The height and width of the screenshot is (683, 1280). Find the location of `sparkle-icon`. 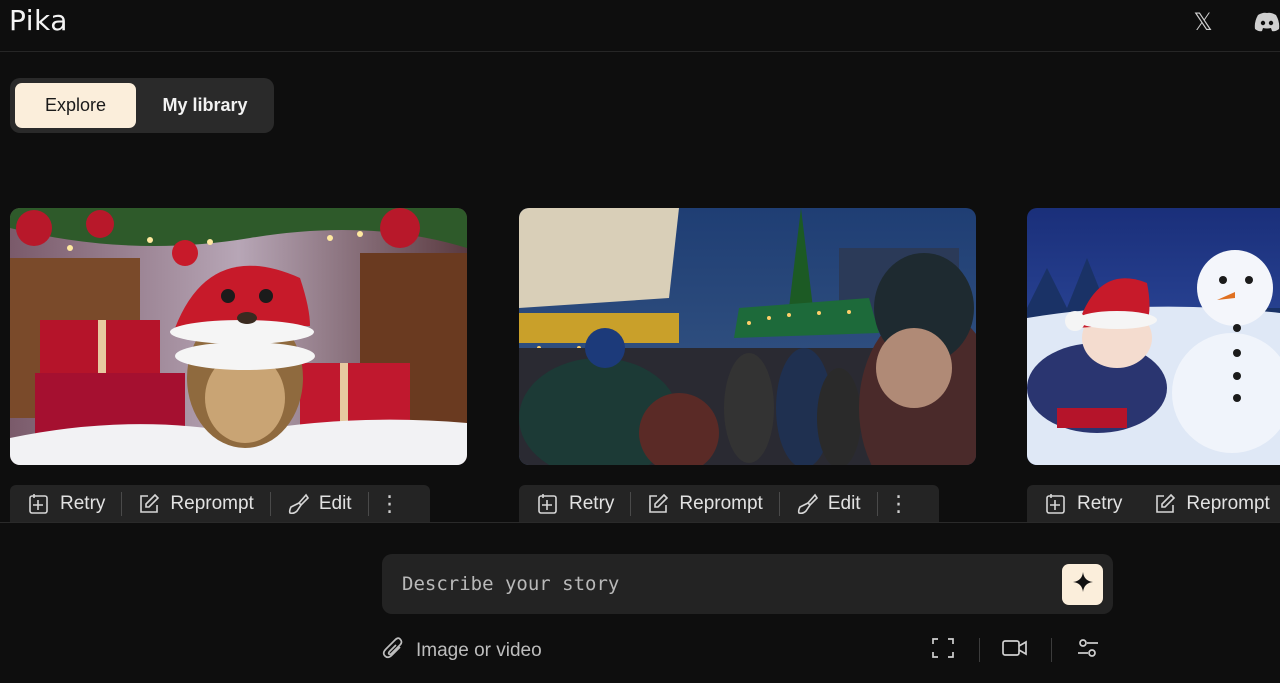

sparkle-icon is located at coordinates (1083, 584).